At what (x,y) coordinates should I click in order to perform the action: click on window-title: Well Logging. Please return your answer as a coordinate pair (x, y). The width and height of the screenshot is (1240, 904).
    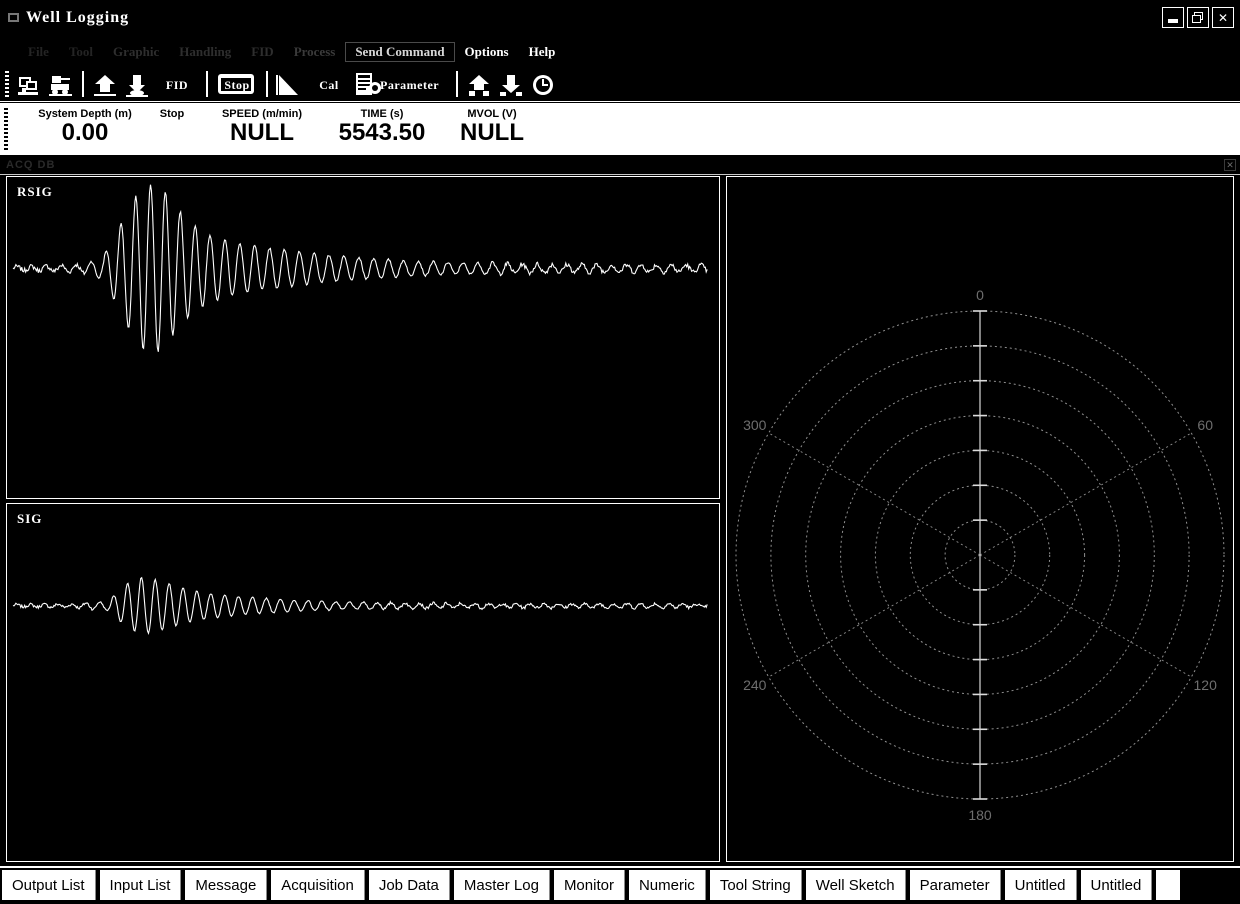
    Looking at the image, I should click on (78, 17).